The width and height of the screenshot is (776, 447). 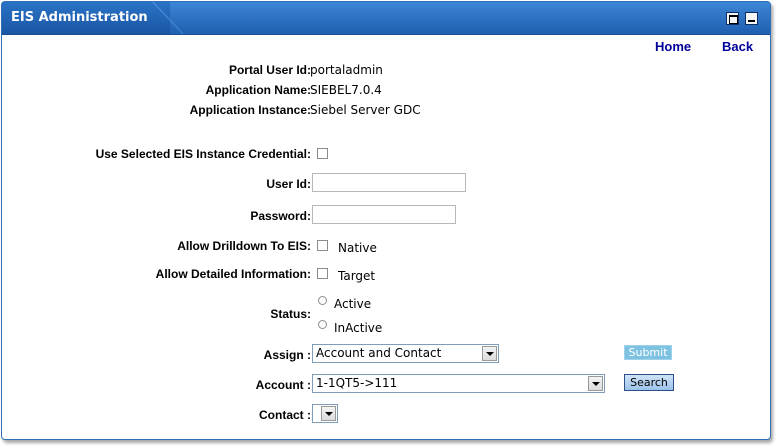 I want to click on application-instance-value: Siebel Server GDC, so click(x=365, y=110).